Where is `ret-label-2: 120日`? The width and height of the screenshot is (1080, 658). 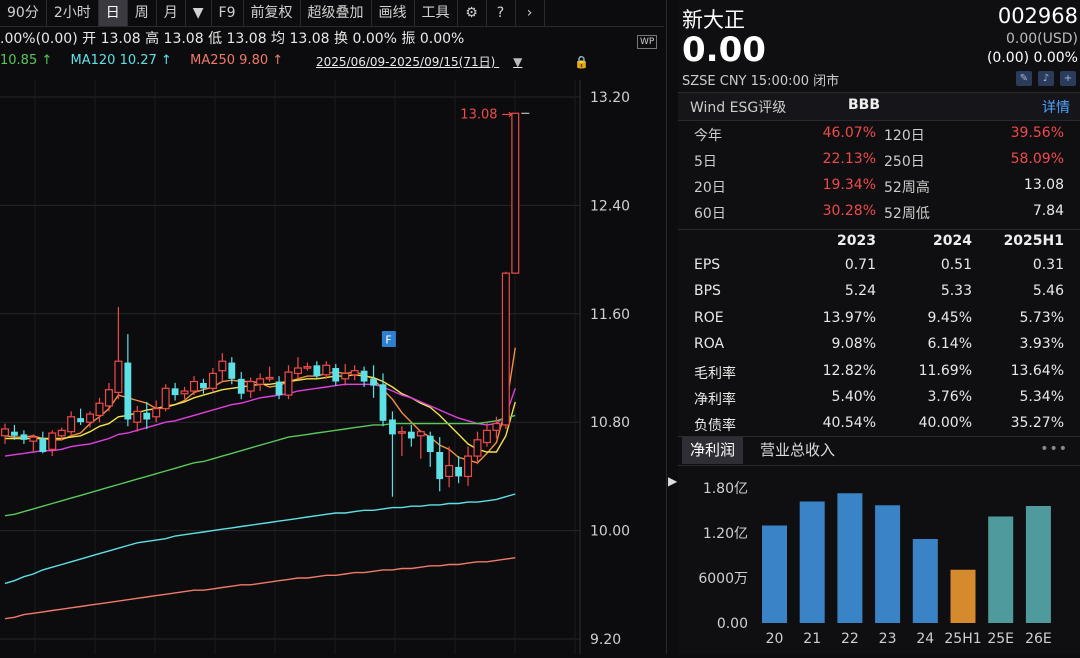 ret-label-2: 120日 is located at coordinates (904, 136).